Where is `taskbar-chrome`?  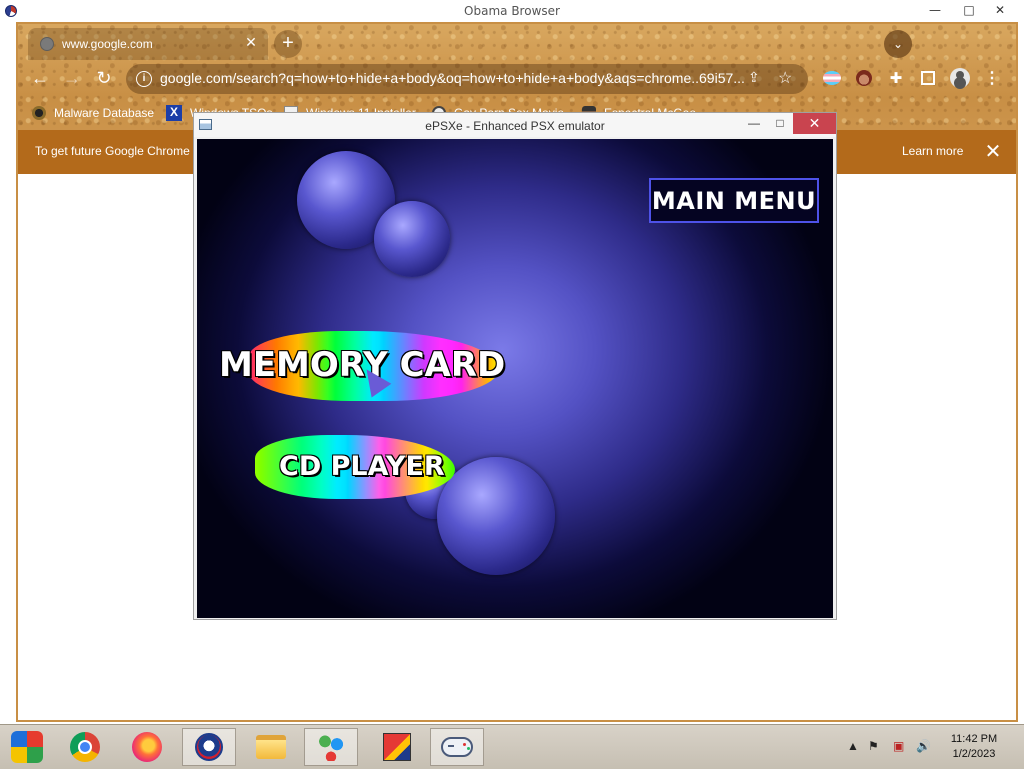
taskbar-chrome is located at coordinates (85, 747).